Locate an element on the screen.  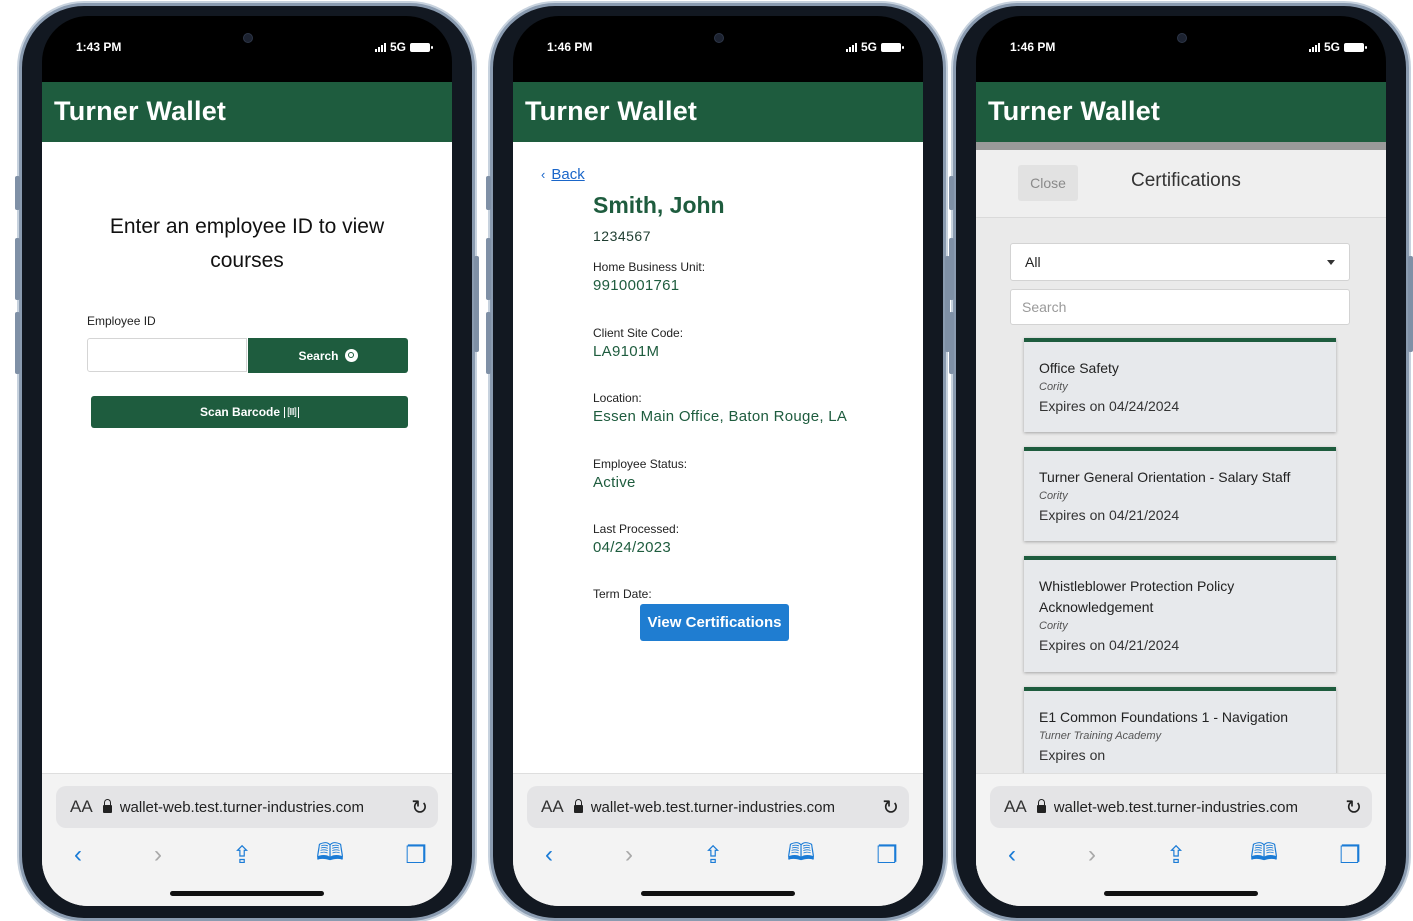
scan-barcode-button: Scan Barcode [III] is located at coordinates (249, 412).